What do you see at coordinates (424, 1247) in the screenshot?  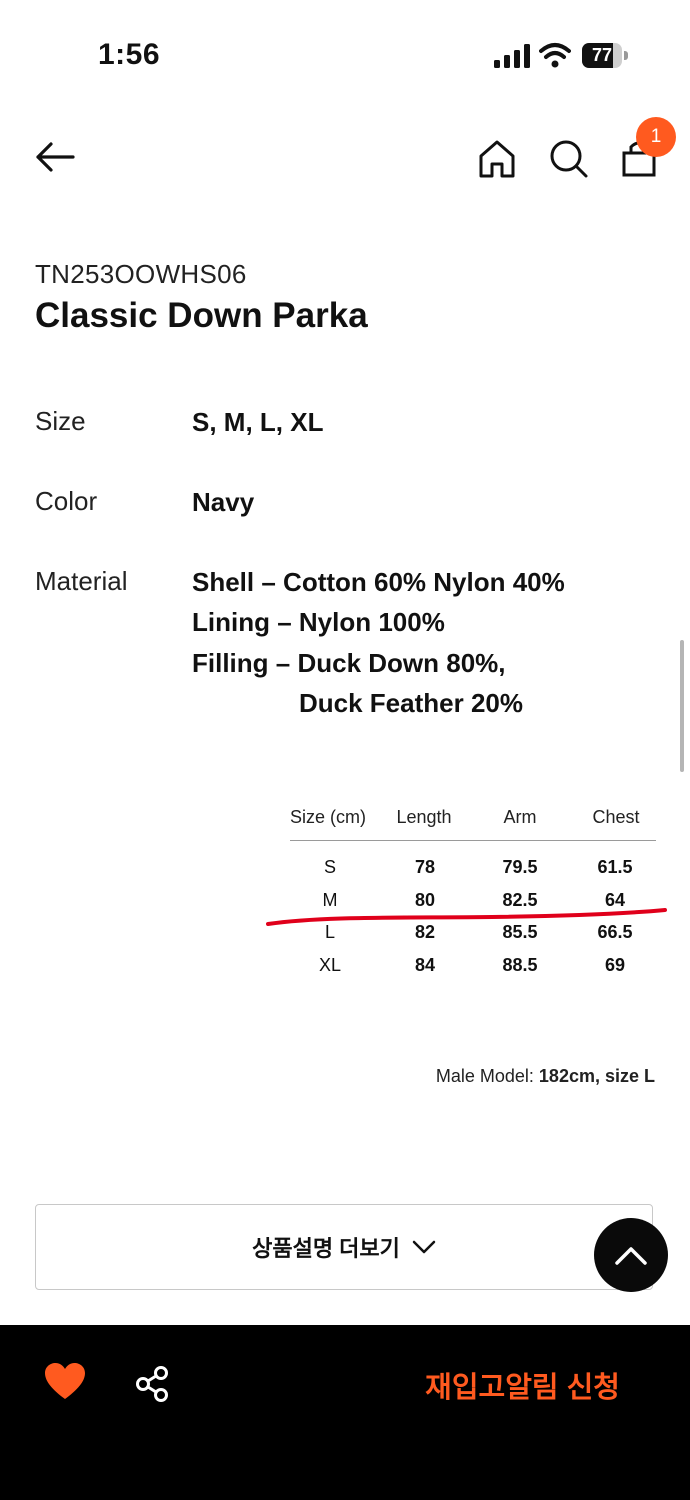 I see `chevron-down-icon` at bounding box center [424, 1247].